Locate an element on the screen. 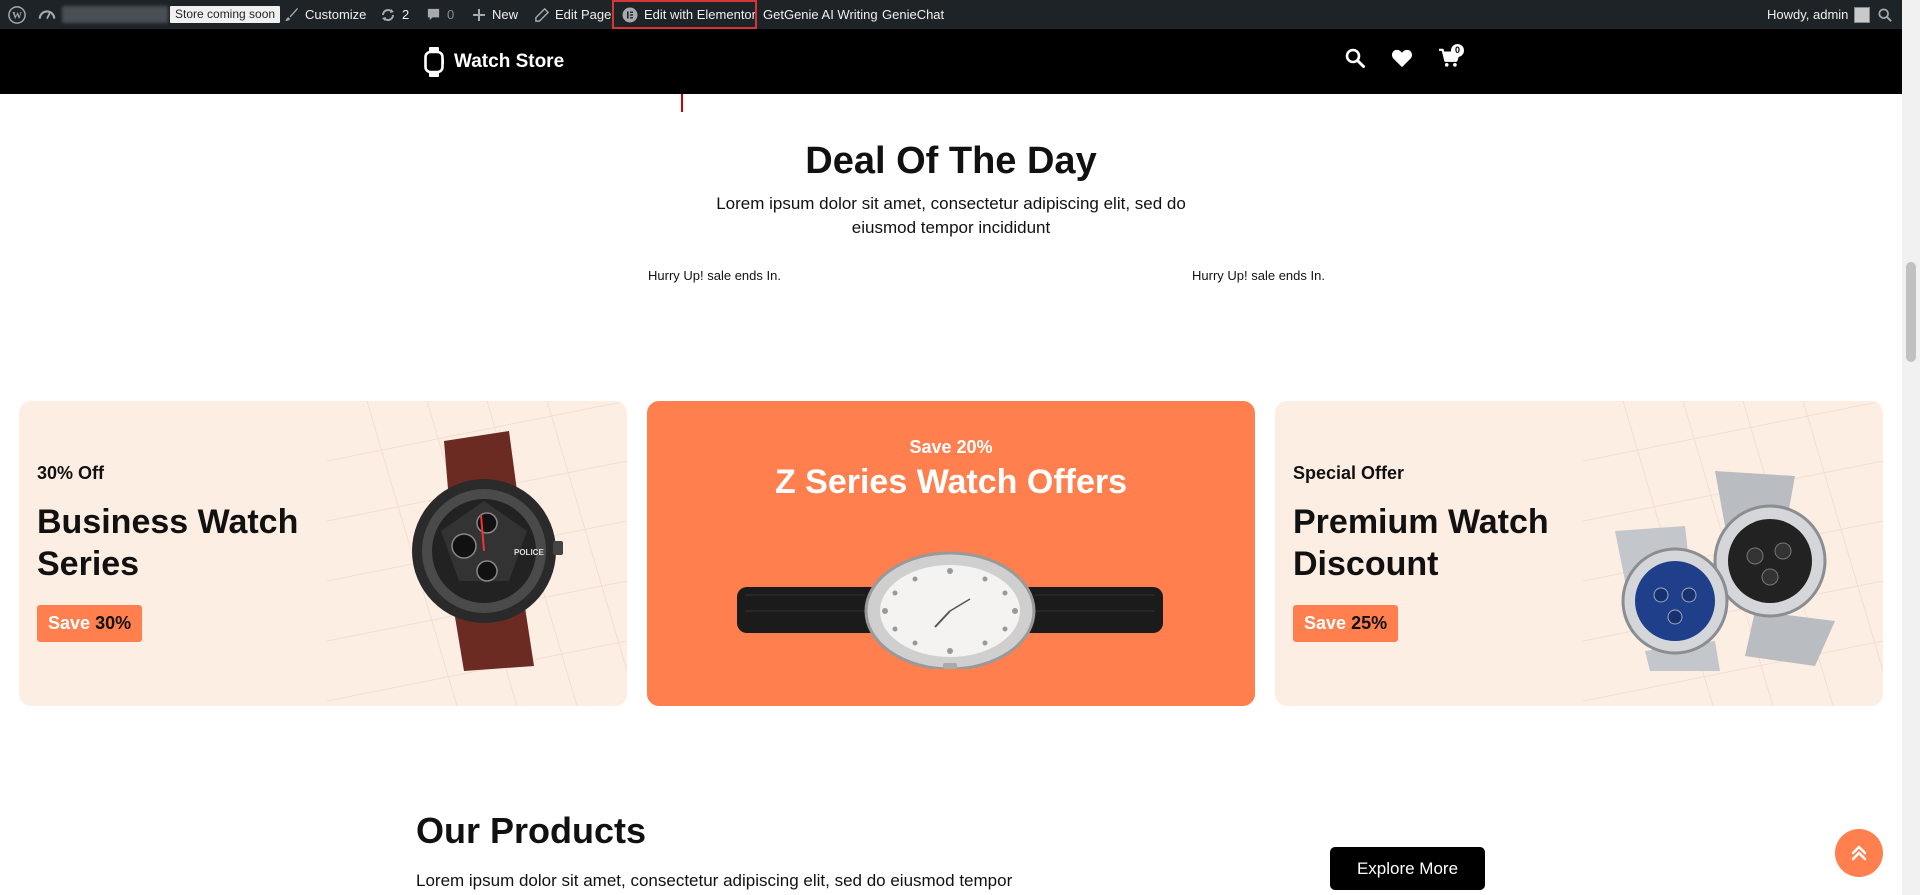  page-scrollbar is located at coordinates (1911, 447).